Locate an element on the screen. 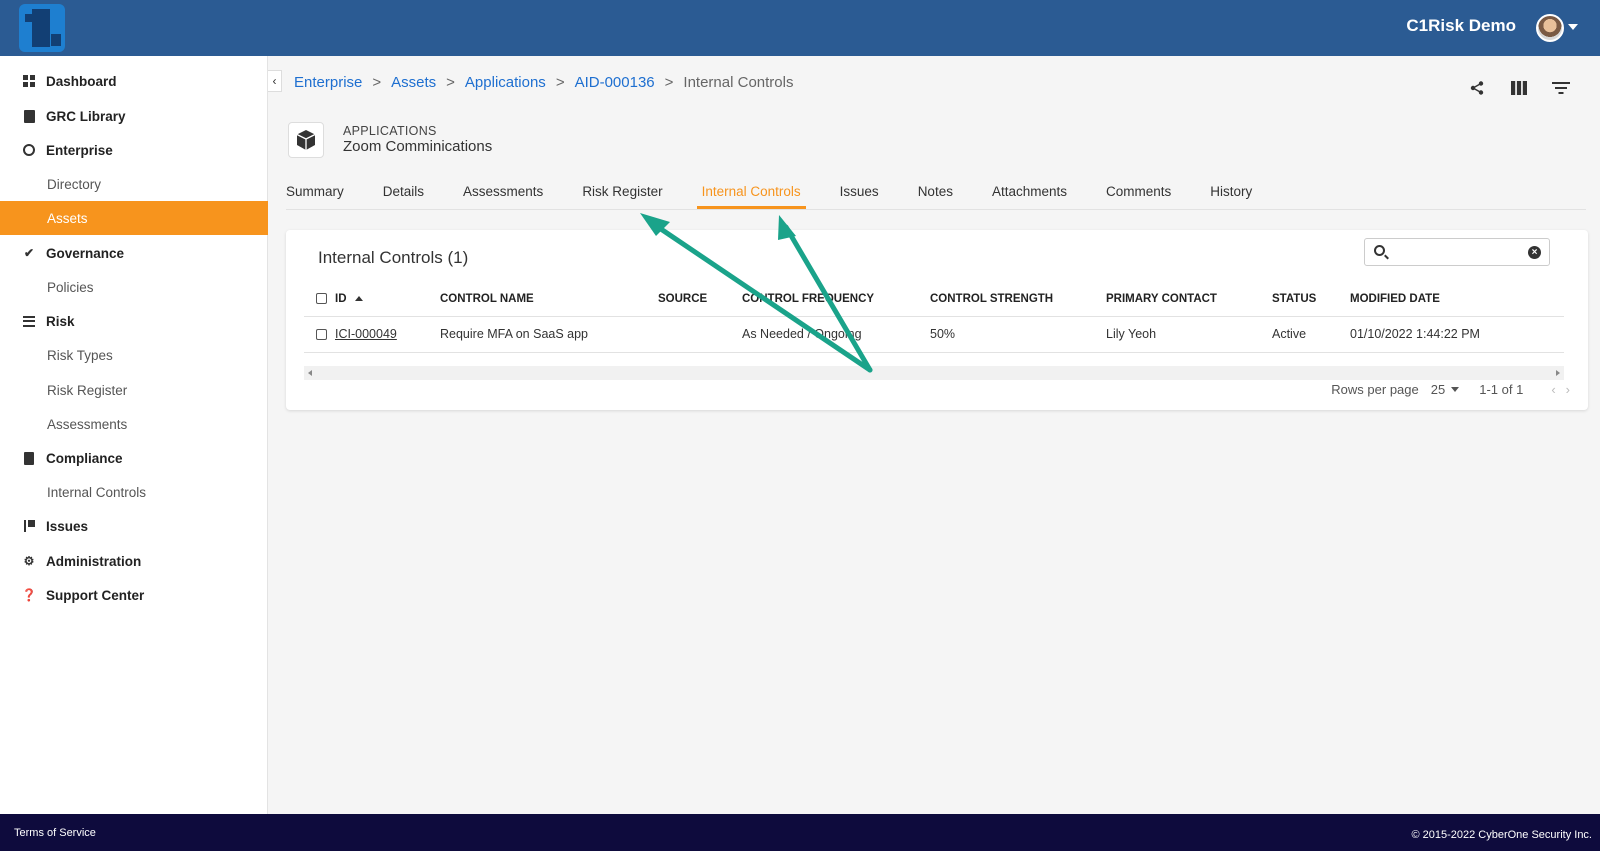  cell-control-frequency: As Needed / Ongoing is located at coordinates (836, 334).